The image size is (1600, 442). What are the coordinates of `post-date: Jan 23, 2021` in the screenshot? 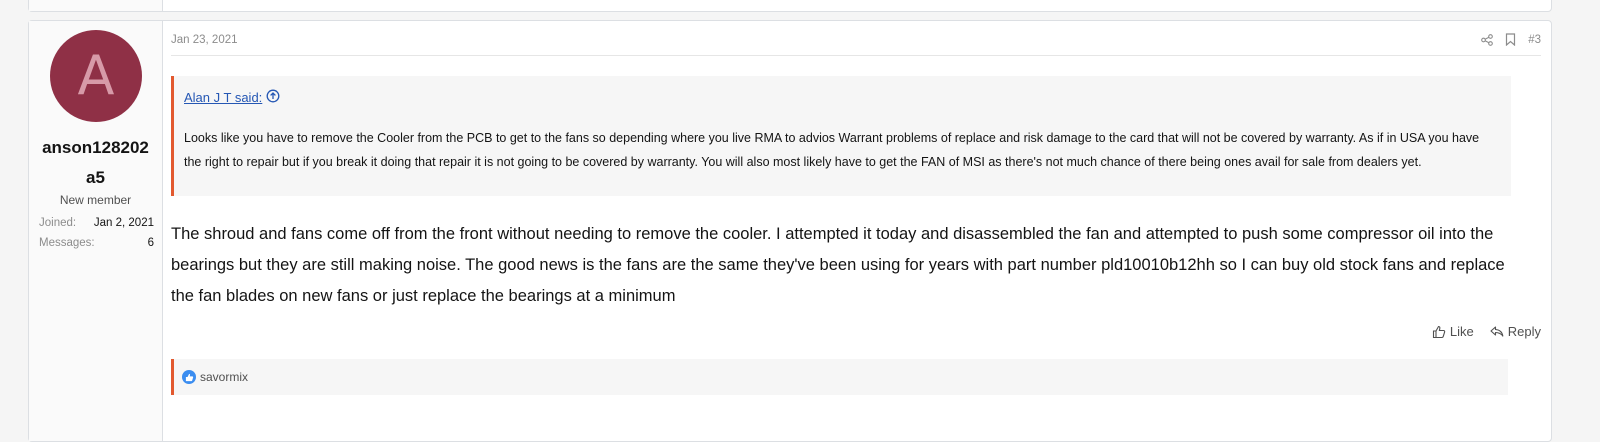 It's located at (204, 40).